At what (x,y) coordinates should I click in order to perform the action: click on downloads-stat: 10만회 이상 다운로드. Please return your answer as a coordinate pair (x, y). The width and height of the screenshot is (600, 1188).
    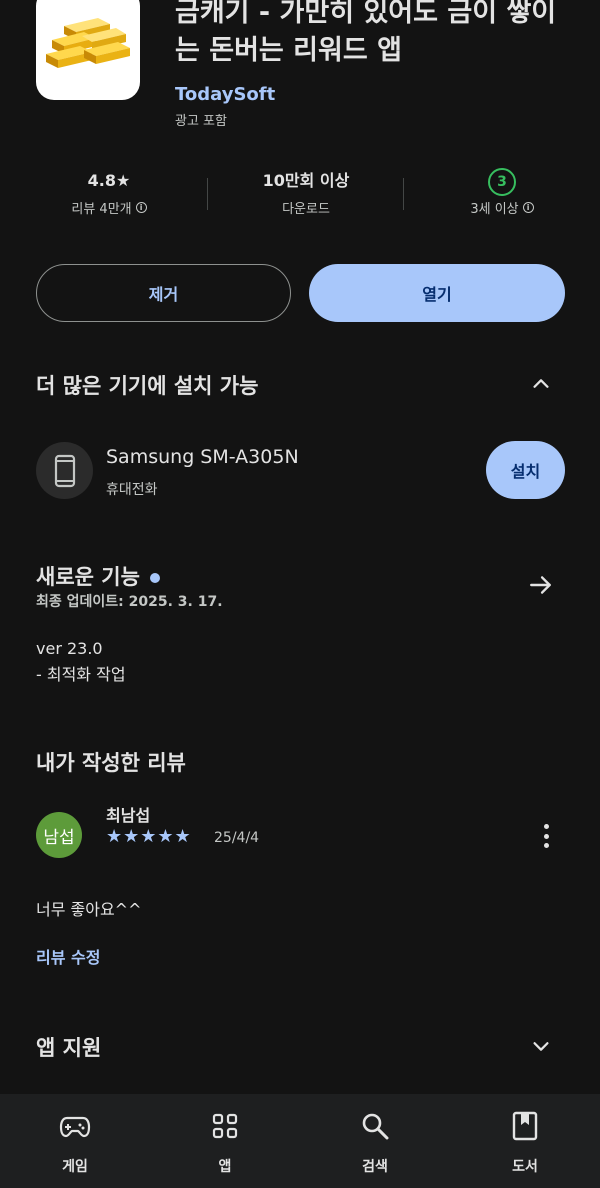
    Looking at the image, I should click on (306, 192).